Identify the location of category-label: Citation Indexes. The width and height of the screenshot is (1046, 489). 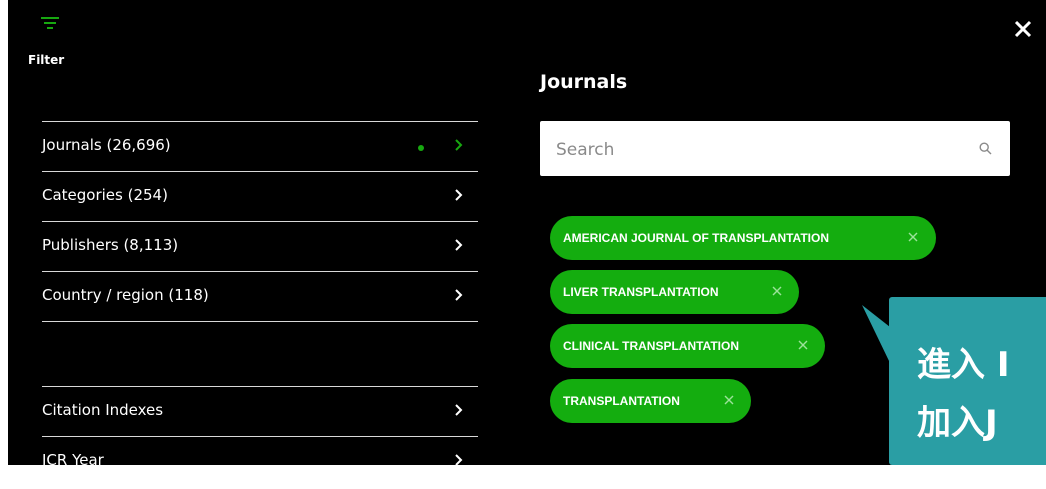
(103, 410).